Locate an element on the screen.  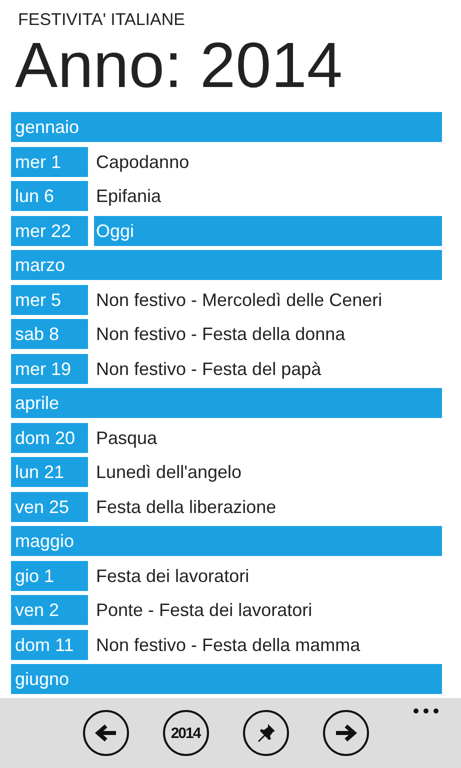
year-button: 2014 is located at coordinates (185, 733).